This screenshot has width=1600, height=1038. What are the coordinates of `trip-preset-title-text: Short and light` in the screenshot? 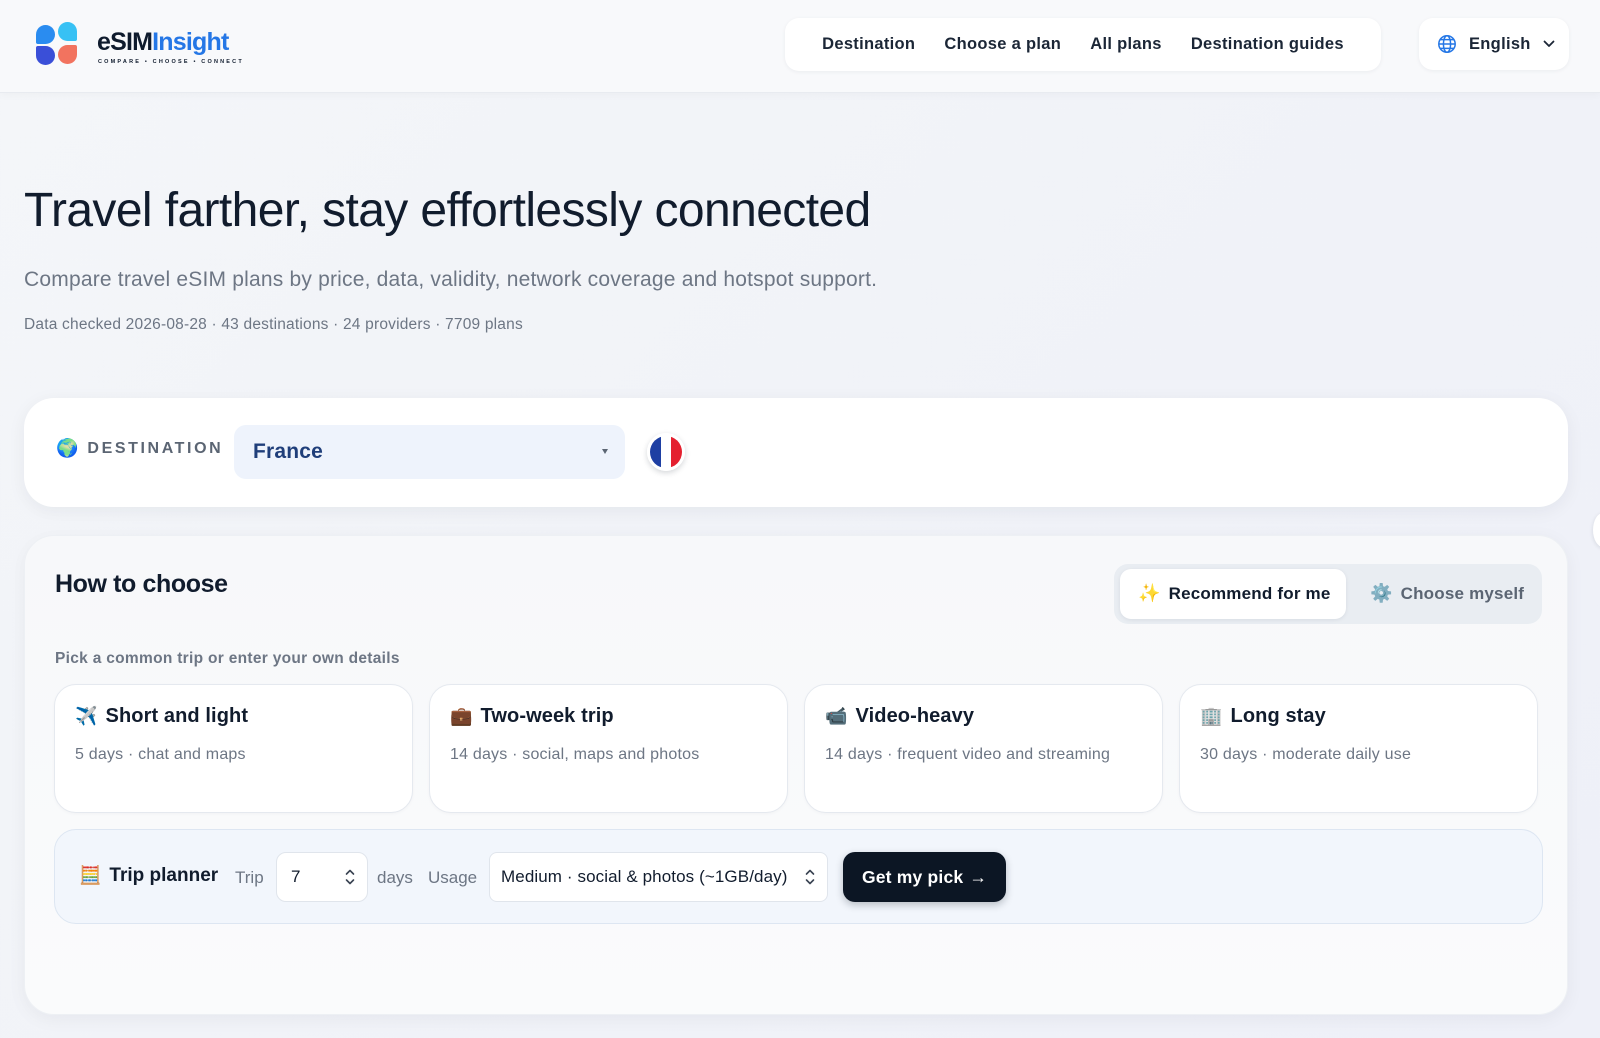 It's located at (177, 716).